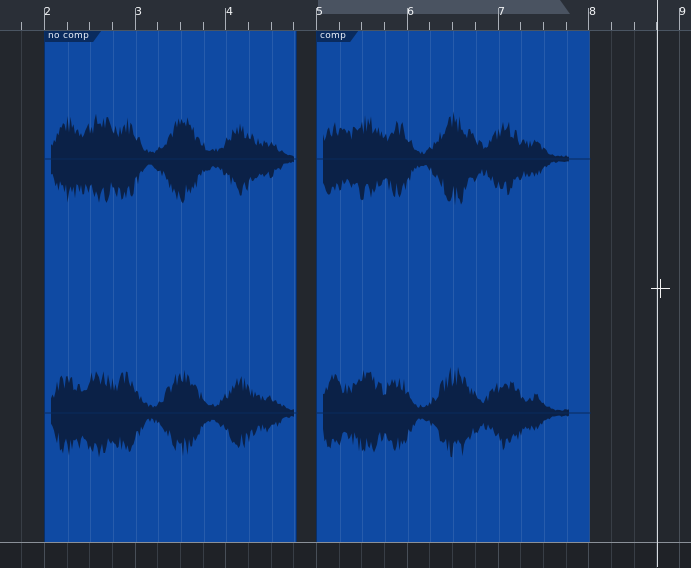 The width and height of the screenshot is (691, 568). What do you see at coordinates (319, 11) in the screenshot?
I see `ruler-bar-number: 5` at bounding box center [319, 11].